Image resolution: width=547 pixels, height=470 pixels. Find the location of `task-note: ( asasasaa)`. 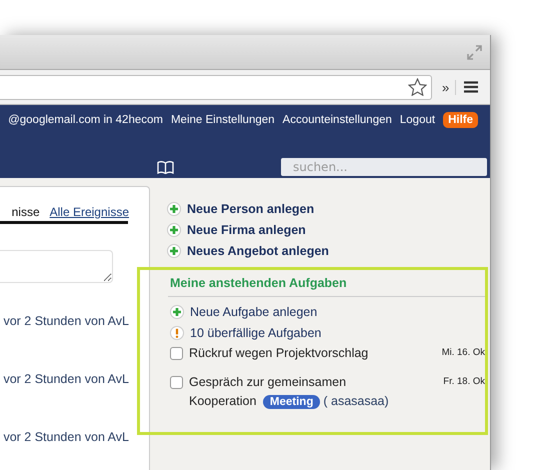

task-note: ( asasasaa) is located at coordinates (356, 401).